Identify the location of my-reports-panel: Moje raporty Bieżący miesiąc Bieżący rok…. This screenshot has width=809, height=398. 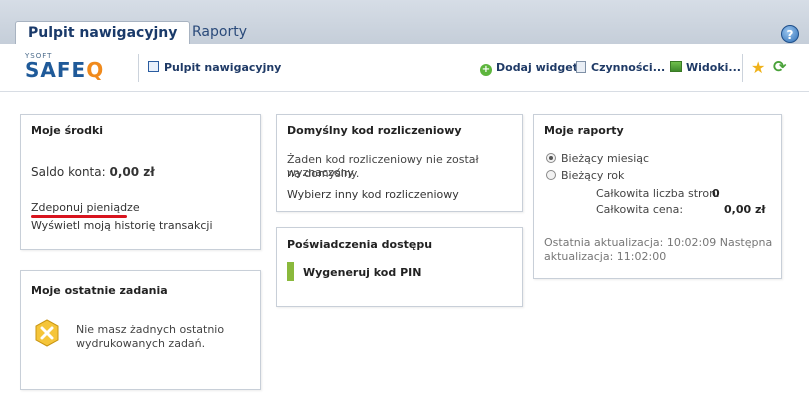
(657, 196).